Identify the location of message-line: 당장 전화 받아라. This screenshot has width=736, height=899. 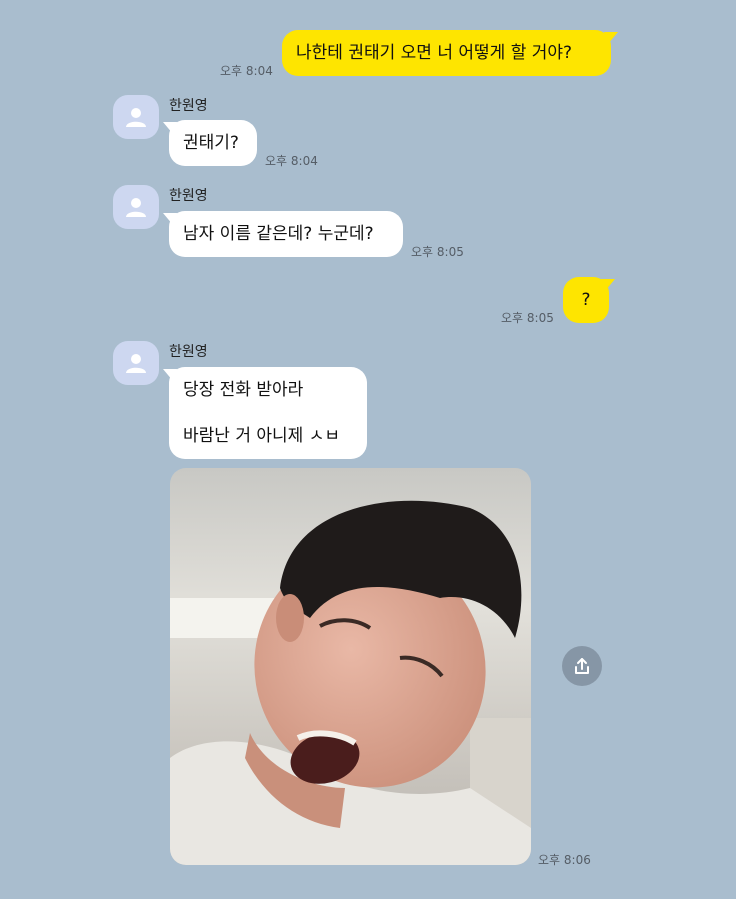
(243, 390).